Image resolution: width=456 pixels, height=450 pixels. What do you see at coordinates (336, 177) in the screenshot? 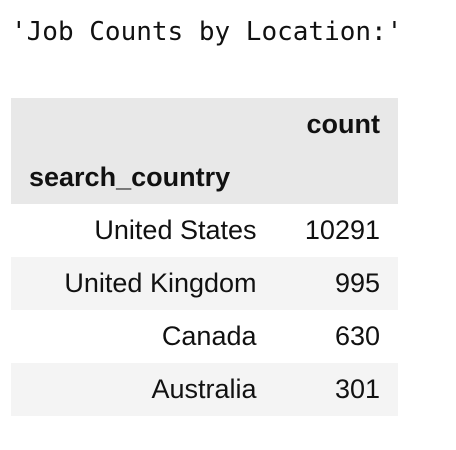
I see `index-name-empty-cell` at bounding box center [336, 177].